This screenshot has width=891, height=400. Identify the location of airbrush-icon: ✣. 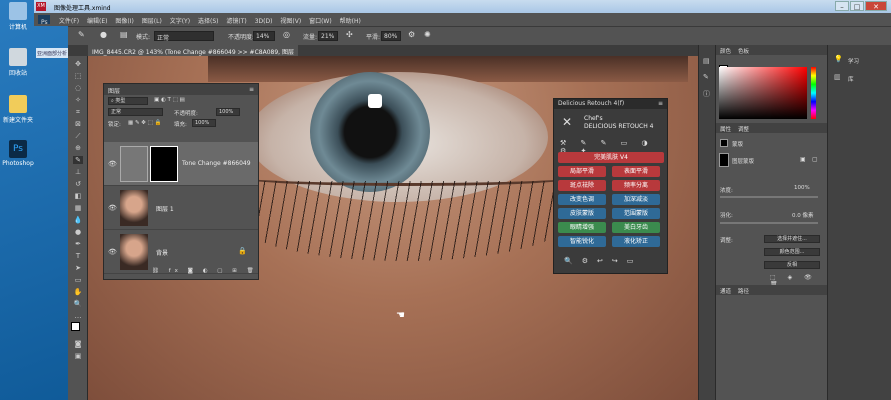
(349, 34).